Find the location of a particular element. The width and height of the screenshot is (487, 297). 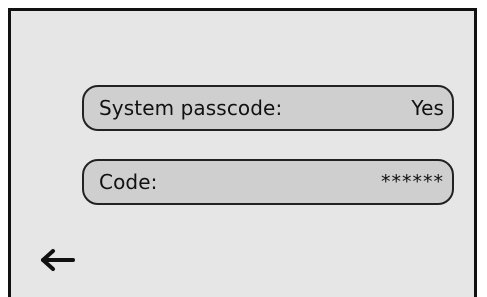

code-value: ****** is located at coordinates (412, 182).